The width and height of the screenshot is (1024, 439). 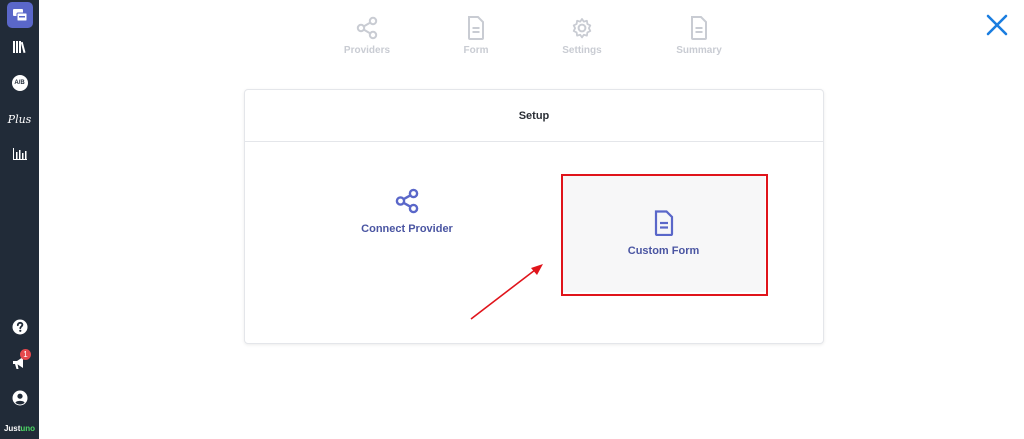 I want to click on gear-icon, so click(x=582, y=28).